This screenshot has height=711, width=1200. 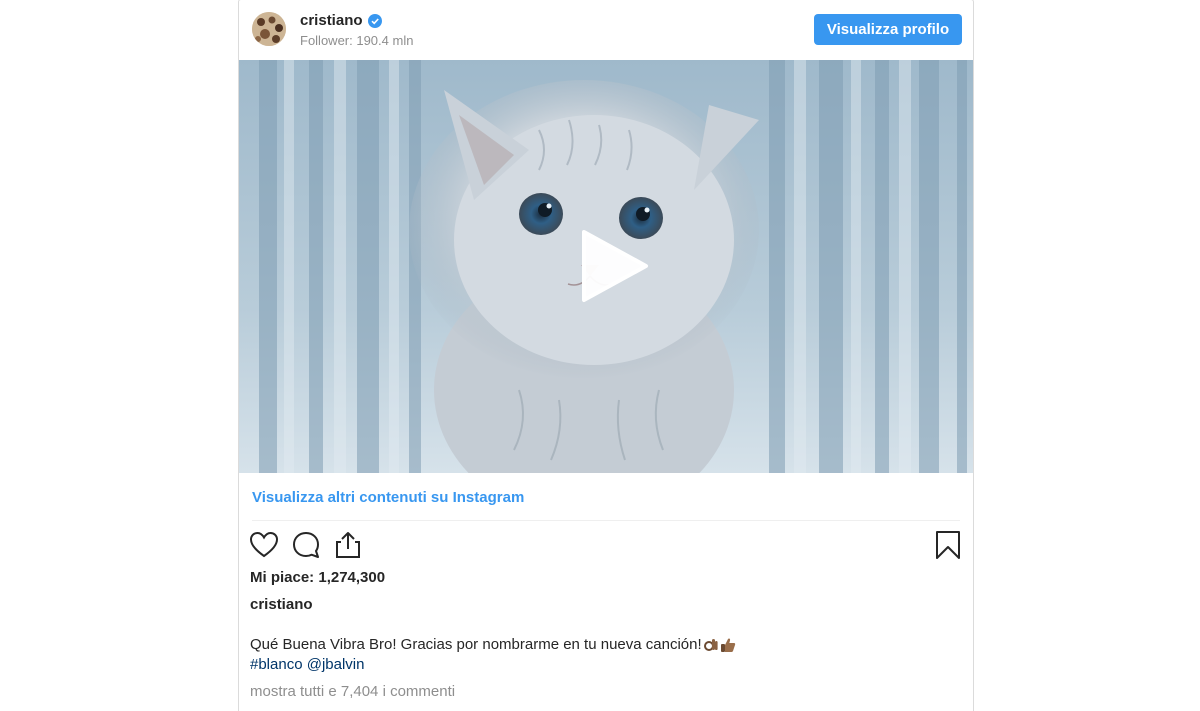 What do you see at coordinates (728, 645) in the screenshot?
I see `thumbs-up-emoji` at bounding box center [728, 645].